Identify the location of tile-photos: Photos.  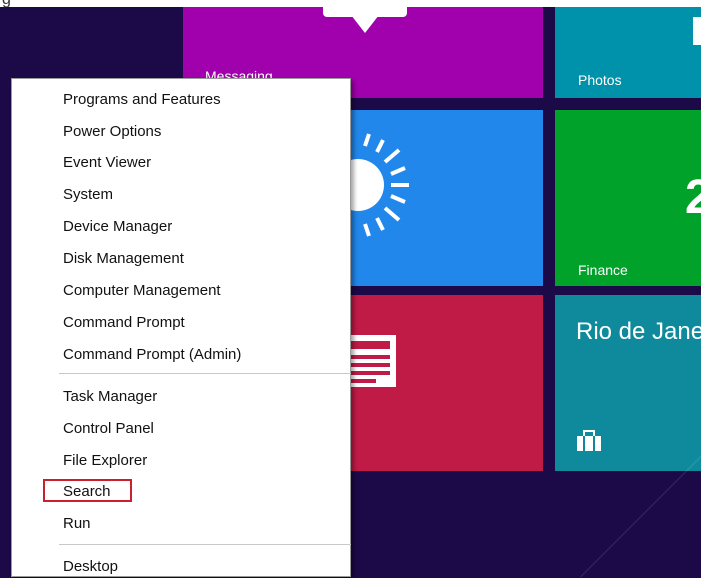
(628, 52).